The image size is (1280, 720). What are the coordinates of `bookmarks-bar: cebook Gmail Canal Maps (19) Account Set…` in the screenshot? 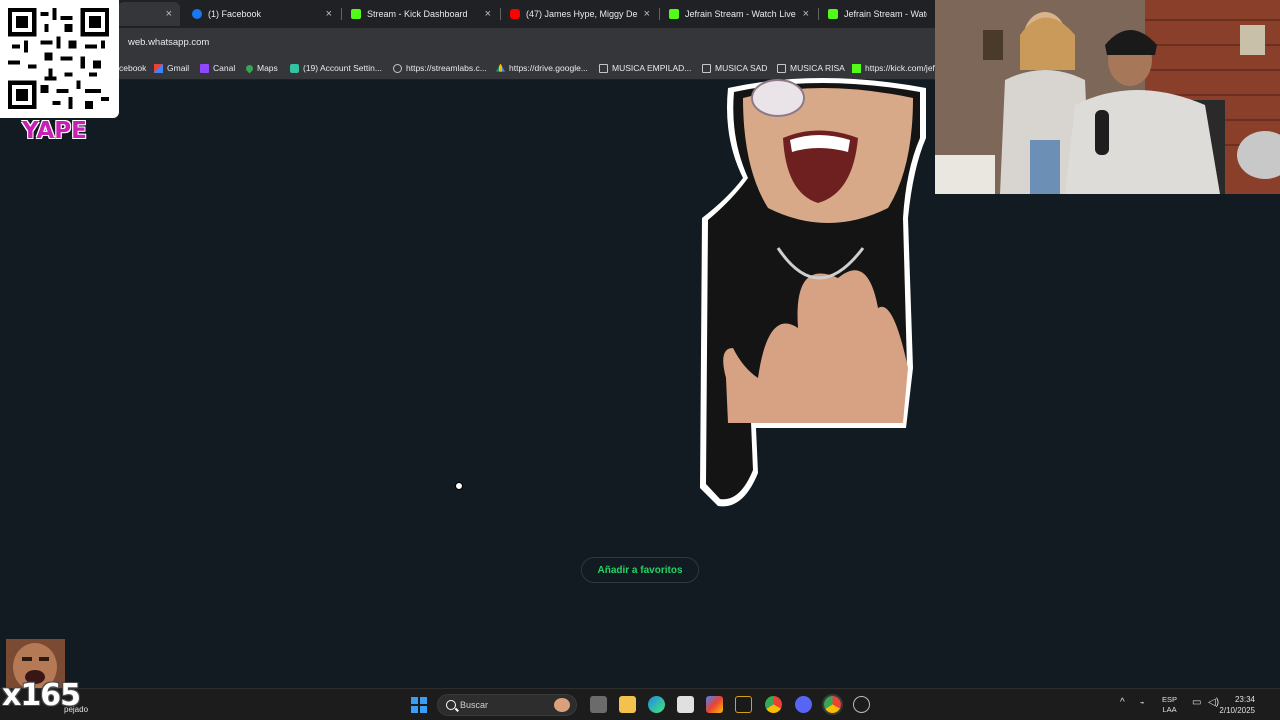 It's located at (467, 68).